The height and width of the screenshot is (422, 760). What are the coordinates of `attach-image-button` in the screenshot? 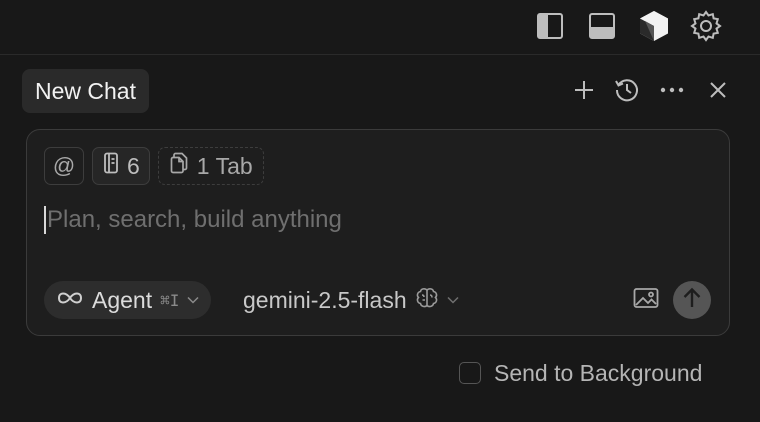 It's located at (646, 300).